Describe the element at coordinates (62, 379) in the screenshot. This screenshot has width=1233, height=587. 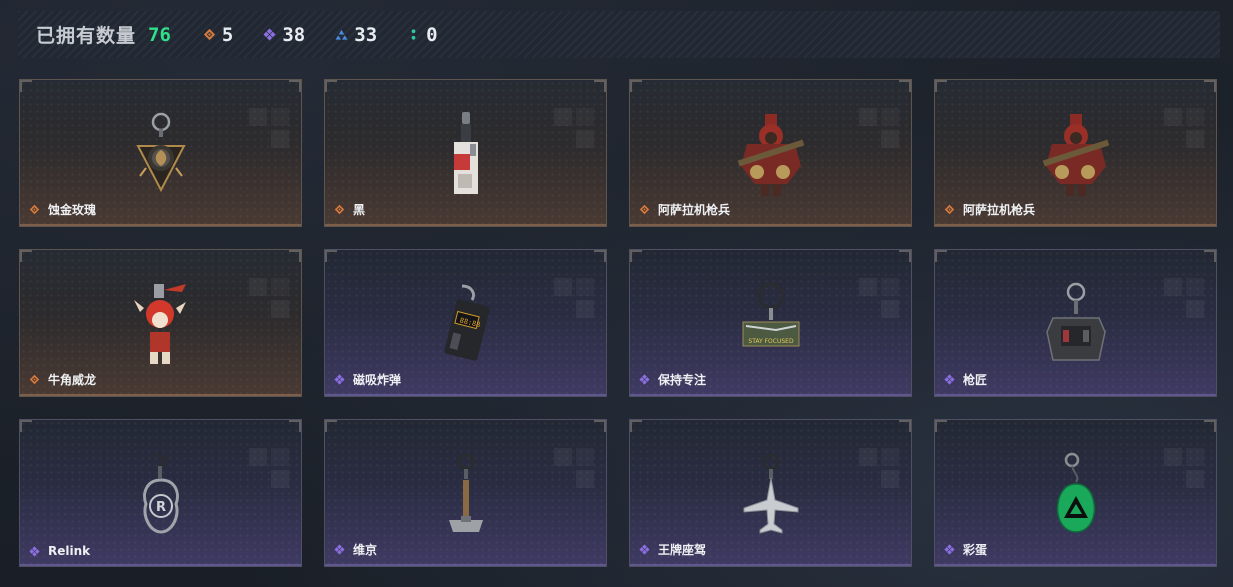
I see `charm-name: 牛角威龙` at that location.